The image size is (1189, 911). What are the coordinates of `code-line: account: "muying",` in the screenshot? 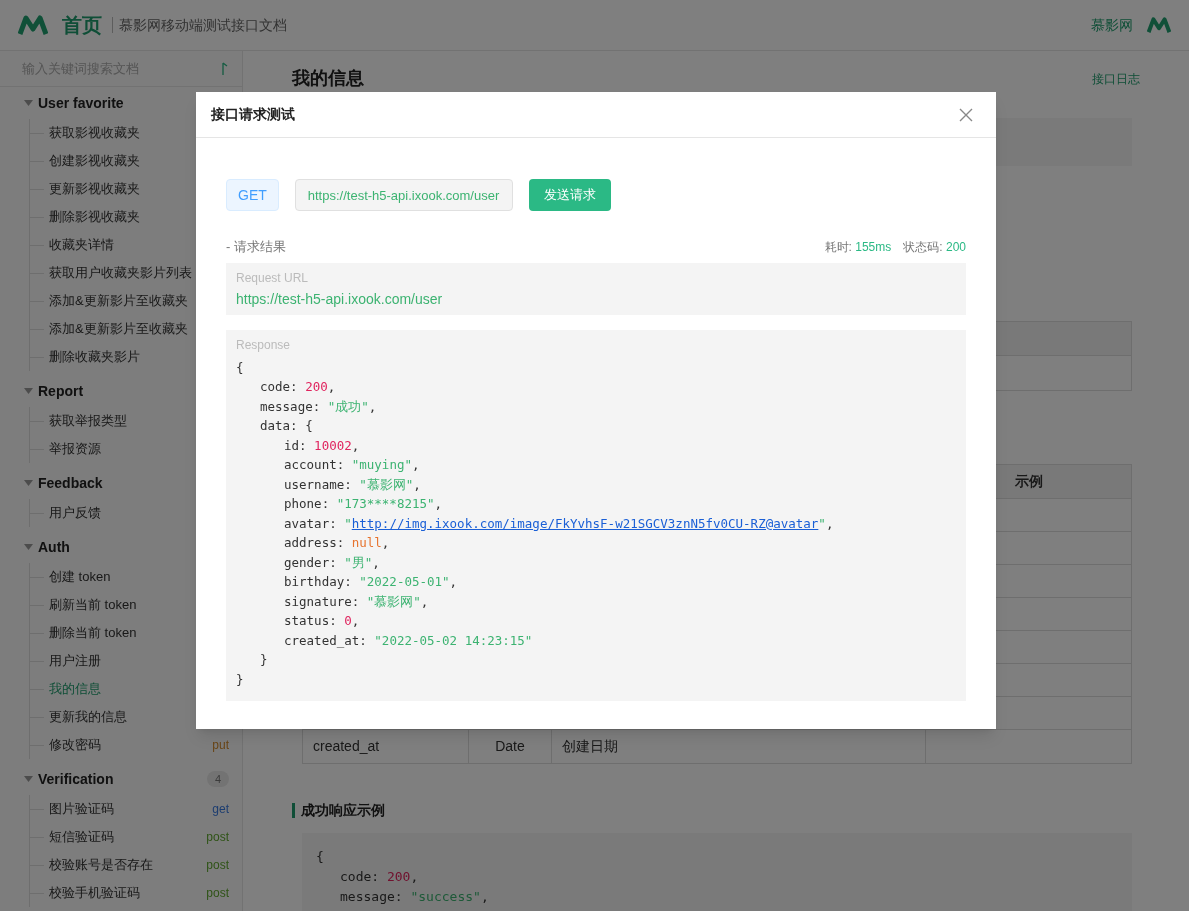 It's located at (352, 465).